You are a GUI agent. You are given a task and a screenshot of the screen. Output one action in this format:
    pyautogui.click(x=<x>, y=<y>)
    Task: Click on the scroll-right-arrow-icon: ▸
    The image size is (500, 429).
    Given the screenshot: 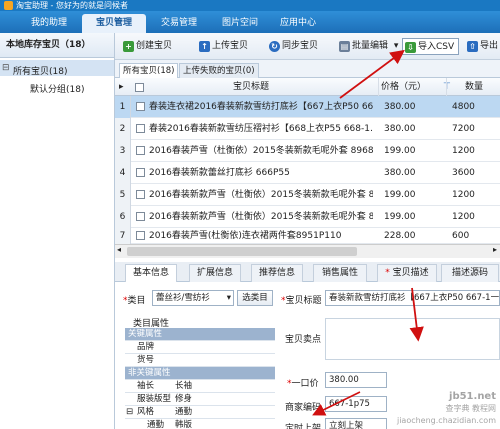 What is the action you would take?
    pyautogui.click(x=495, y=249)
    